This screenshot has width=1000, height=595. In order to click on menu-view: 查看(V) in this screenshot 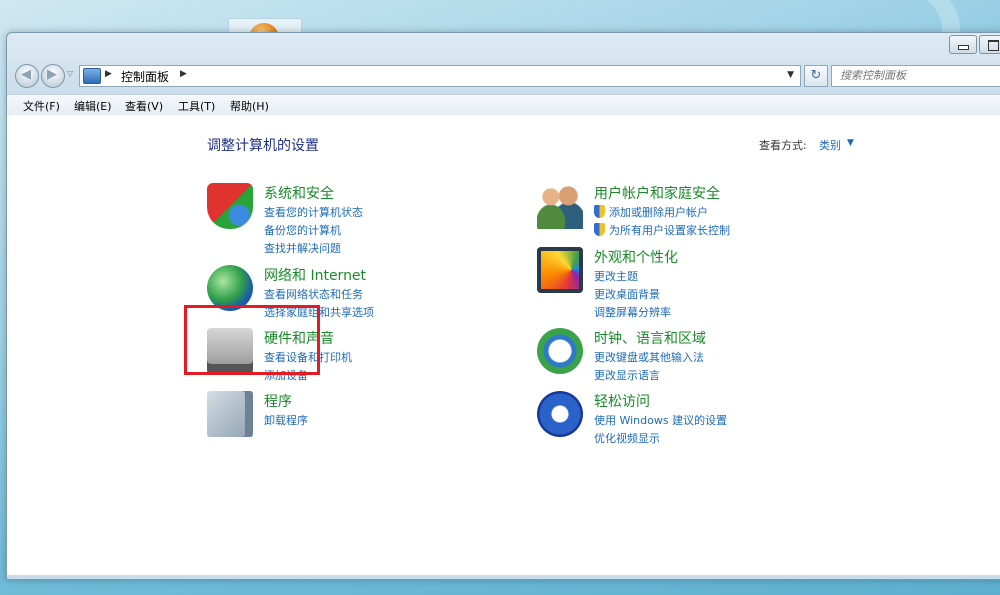, I will do `click(144, 106)`.